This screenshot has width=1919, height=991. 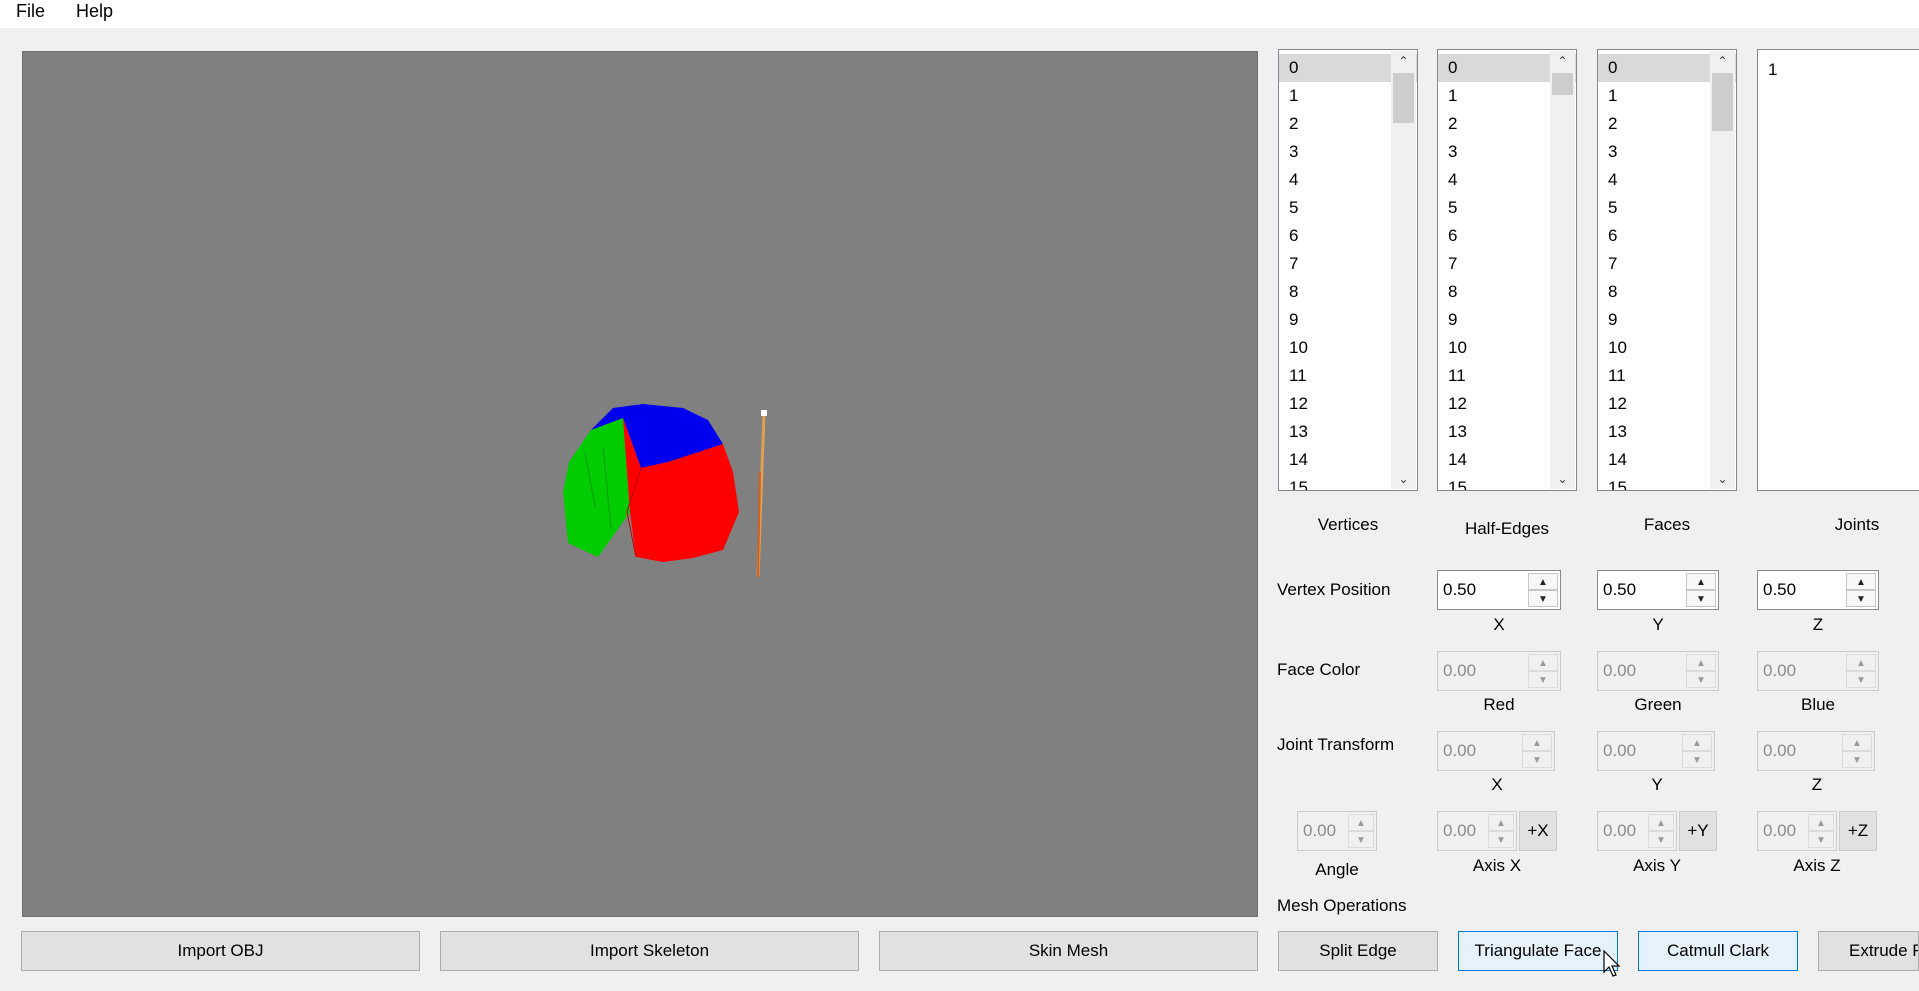 I want to click on axis-y-spinbox: 0.00 ▲ ▼, so click(x=1637, y=831).